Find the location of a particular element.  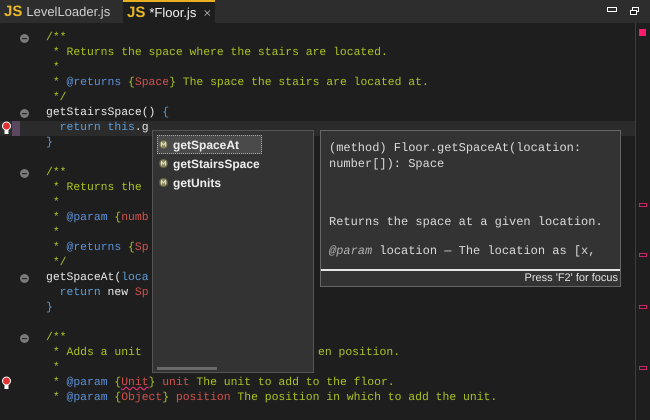

code-line: * Returns the is located at coordinates (97, 188).